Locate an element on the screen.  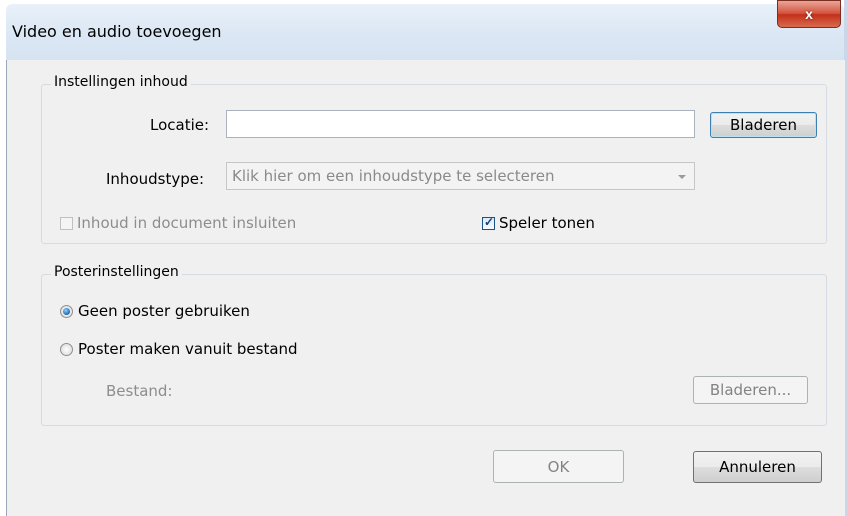
poster-from-file-label: Poster maken vanuit bestand is located at coordinates (188, 349).